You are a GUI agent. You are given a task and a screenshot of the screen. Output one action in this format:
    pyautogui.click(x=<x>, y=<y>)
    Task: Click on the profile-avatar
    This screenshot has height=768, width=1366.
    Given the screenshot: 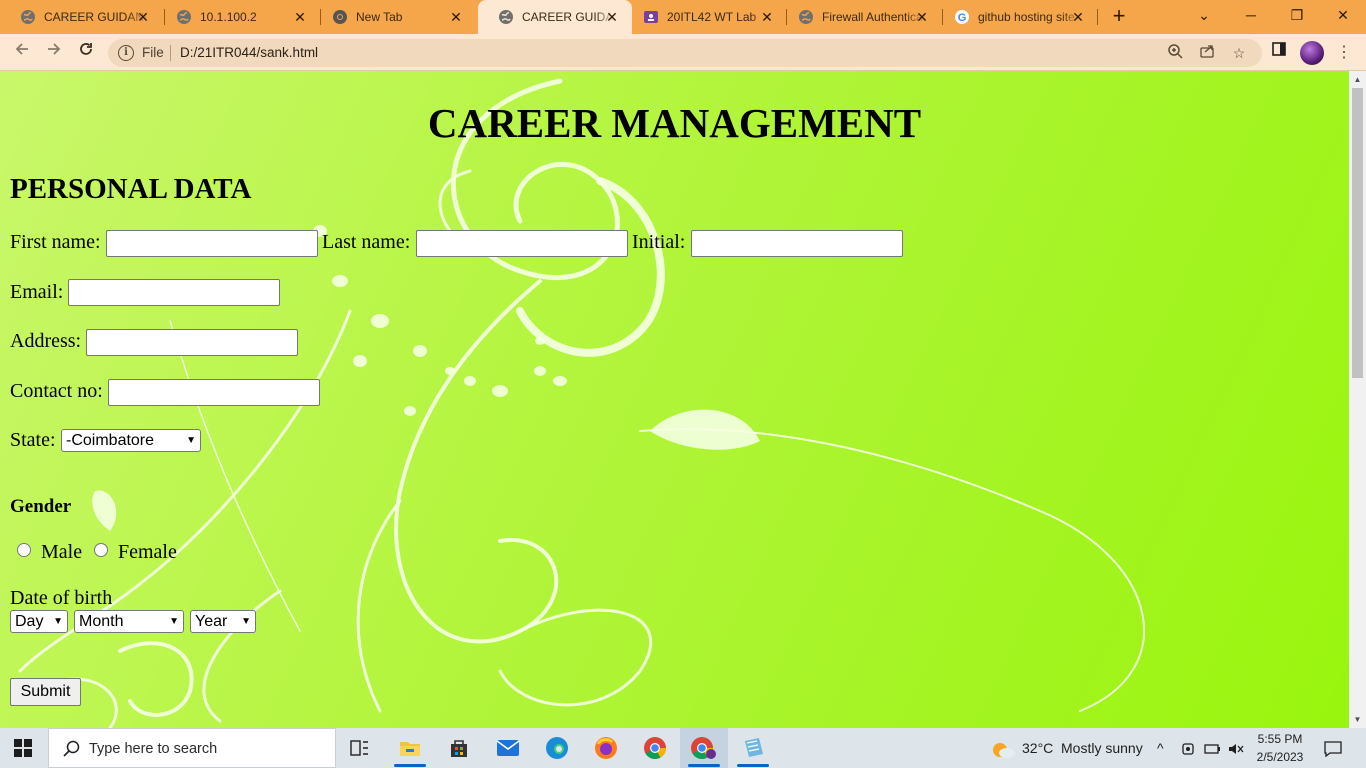 What is the action you would take?
    pyautogui.click(x=1312, y=53)
    